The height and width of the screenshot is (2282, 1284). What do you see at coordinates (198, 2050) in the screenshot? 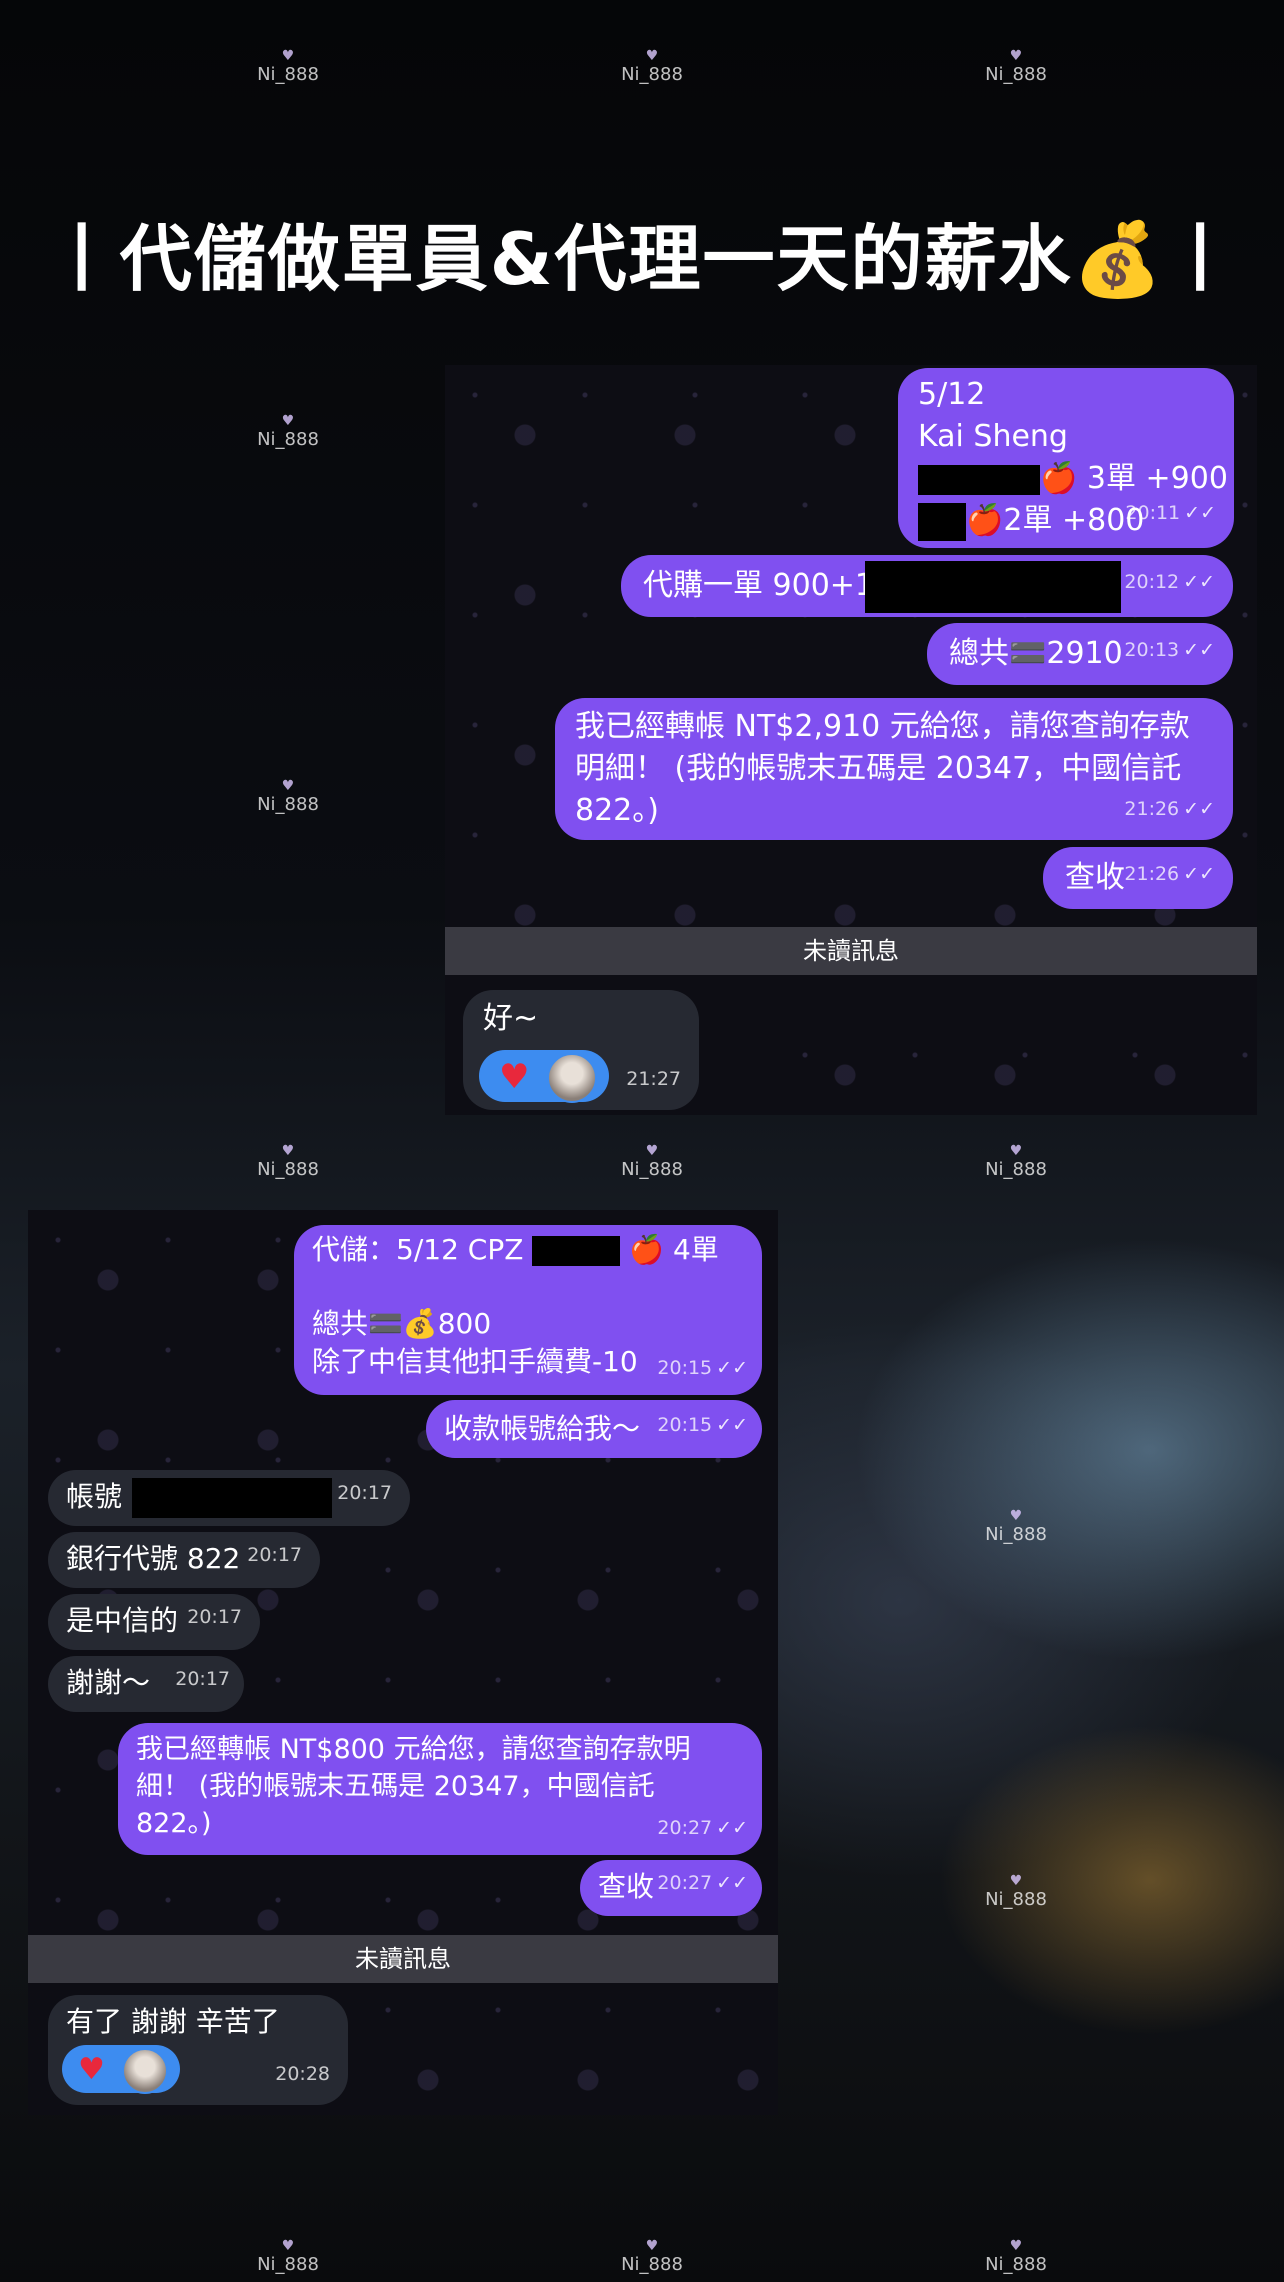
I see `message-bubble: 有了 謝謝 辛苦了 ~~ ♥ 20:28` at bounding box center [198, 2050].